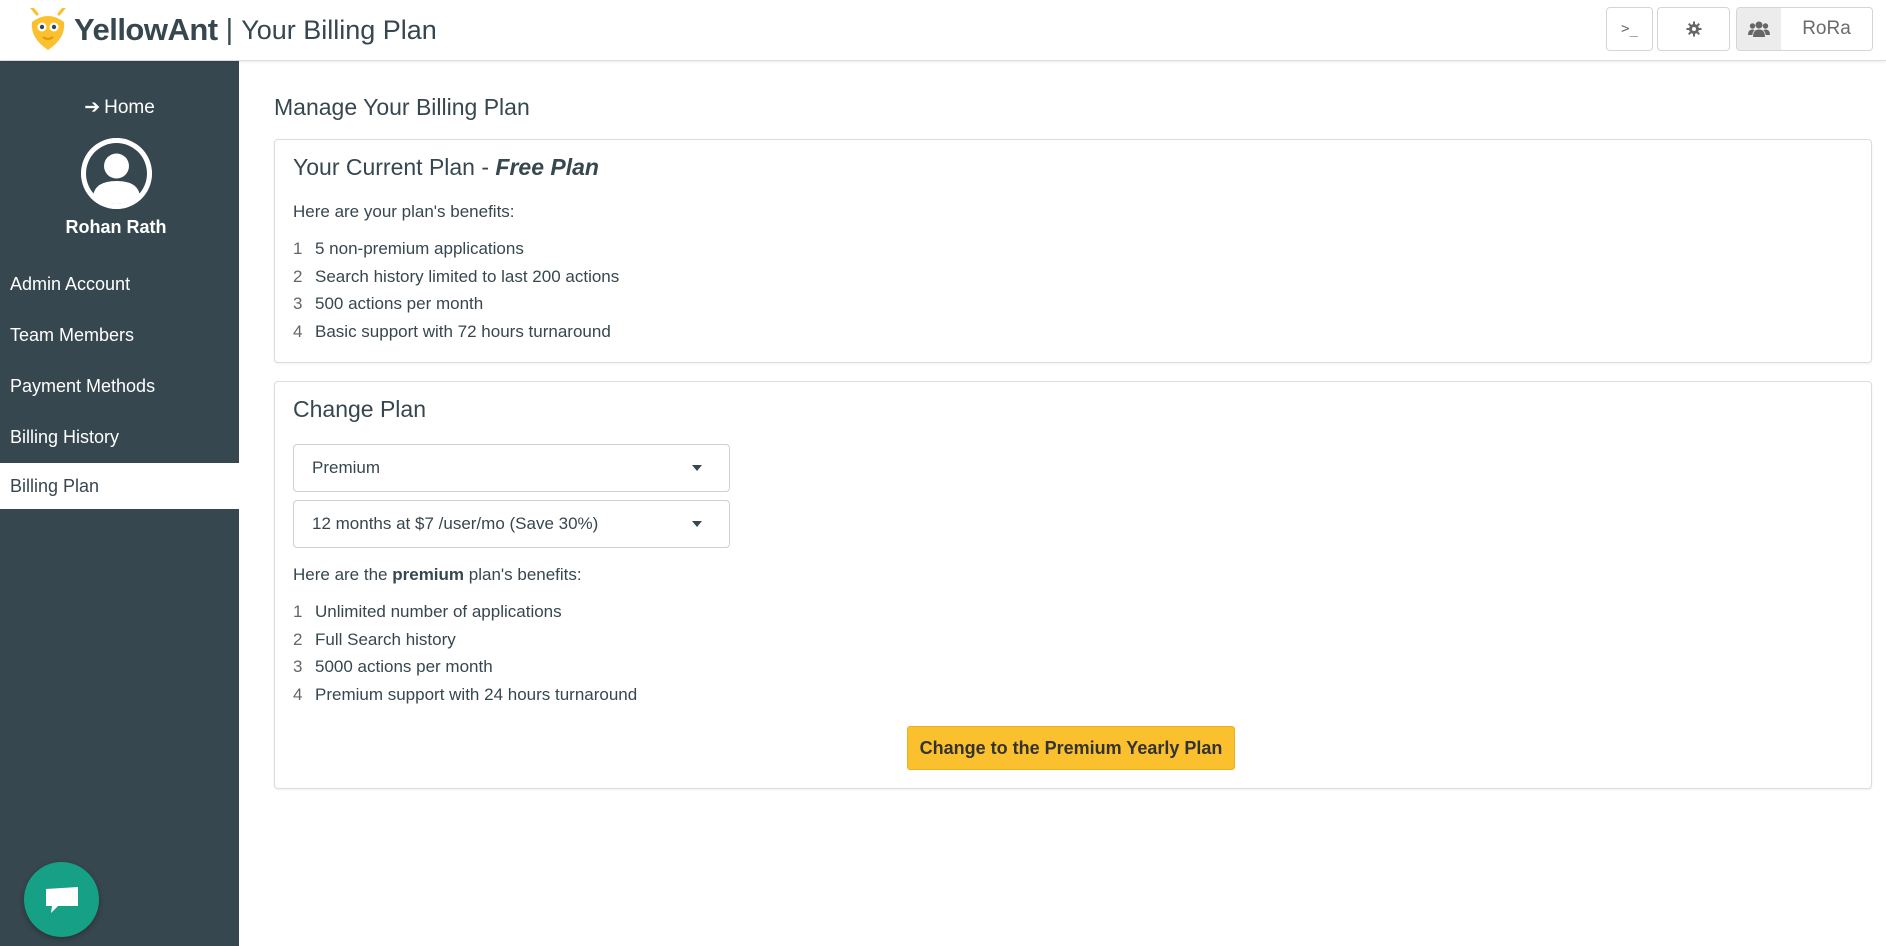 The width and height of the screenshot is (1886, 946). What do you see at coordinates (146, 30) in the screenshot?
I see `brand-name: YellowAnt` at bounding box center [146, 30].